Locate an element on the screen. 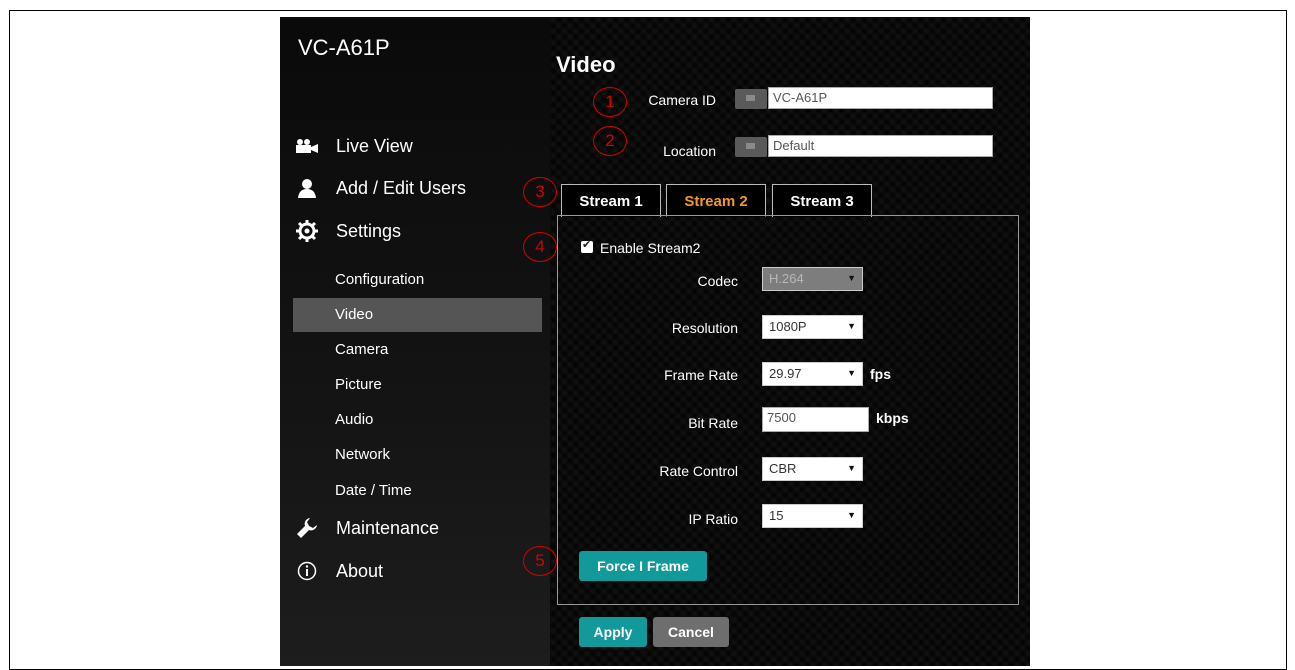 The image size is (1295, 670). ip-ratio-label: IP Ratio is located at coordinates (713, 519).